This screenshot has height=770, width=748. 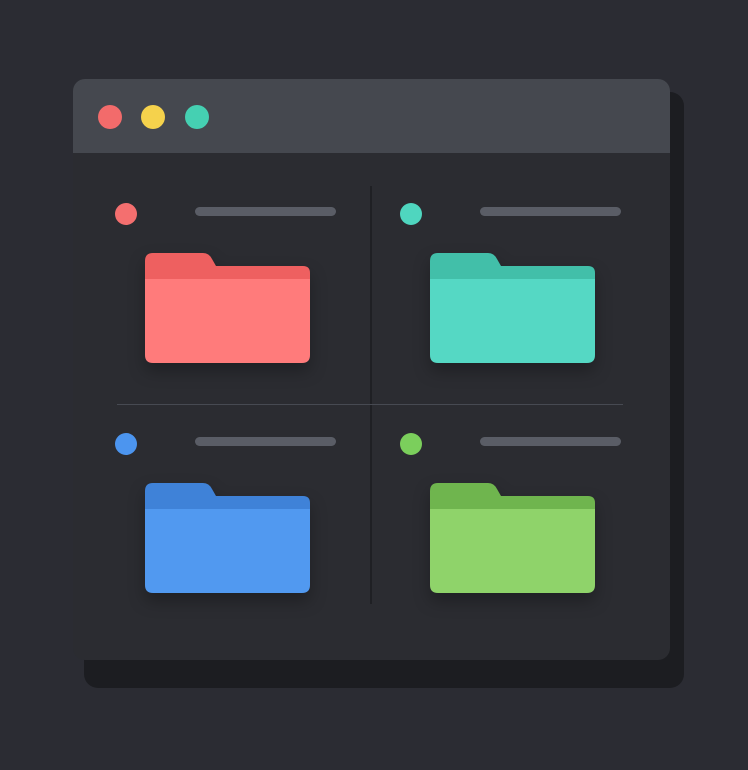 What do you see at coordinates (411, 214) in the screenshot?
I see `status-dot-teal` at bounding box center [411, 214].